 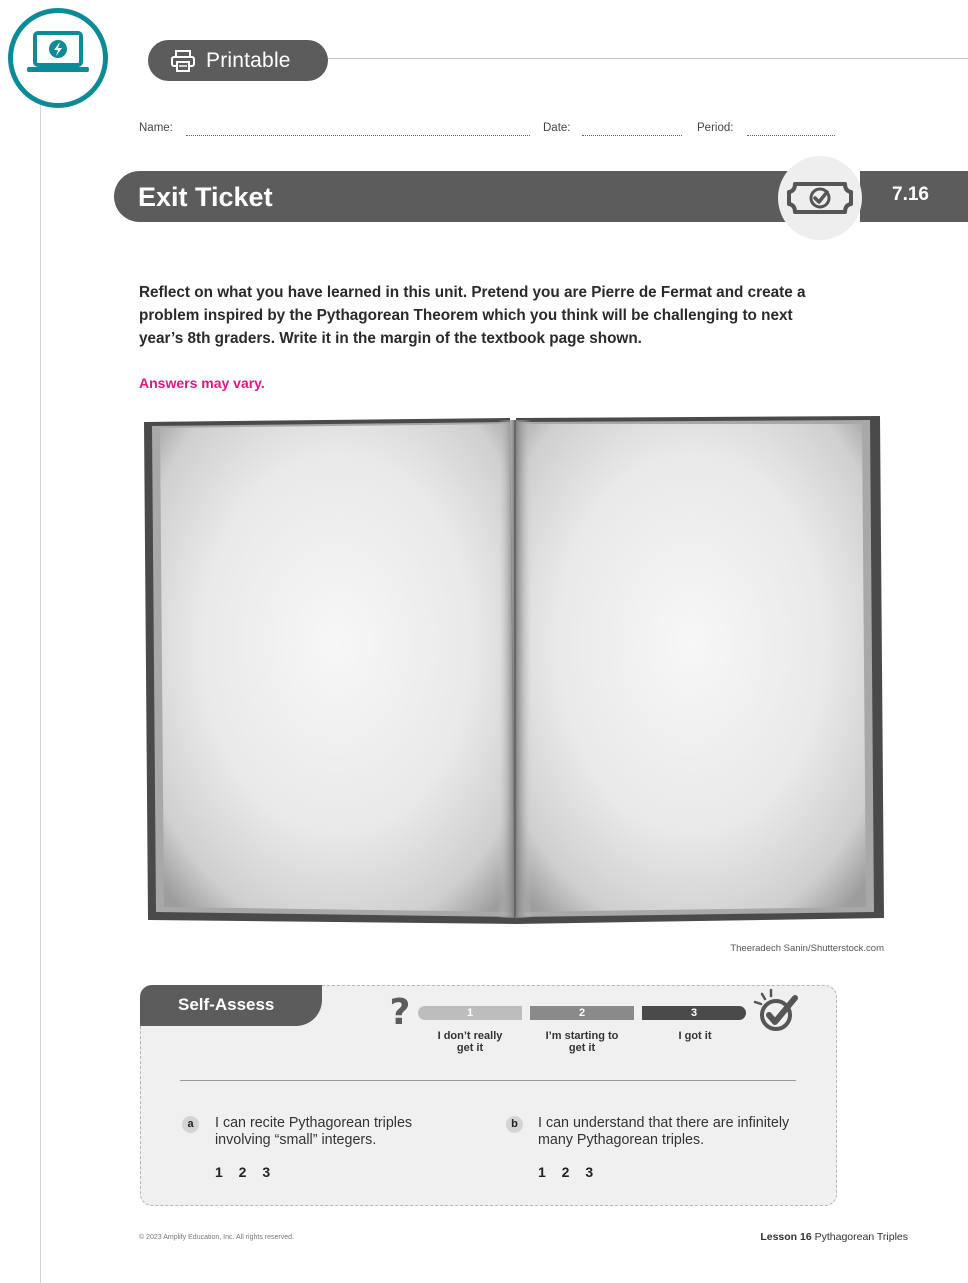 What do you see at coordinates (582, 1042) in the screenshot?
I see `scale-label-2: I’m starting to get it` at bounding box center [582, 1042].